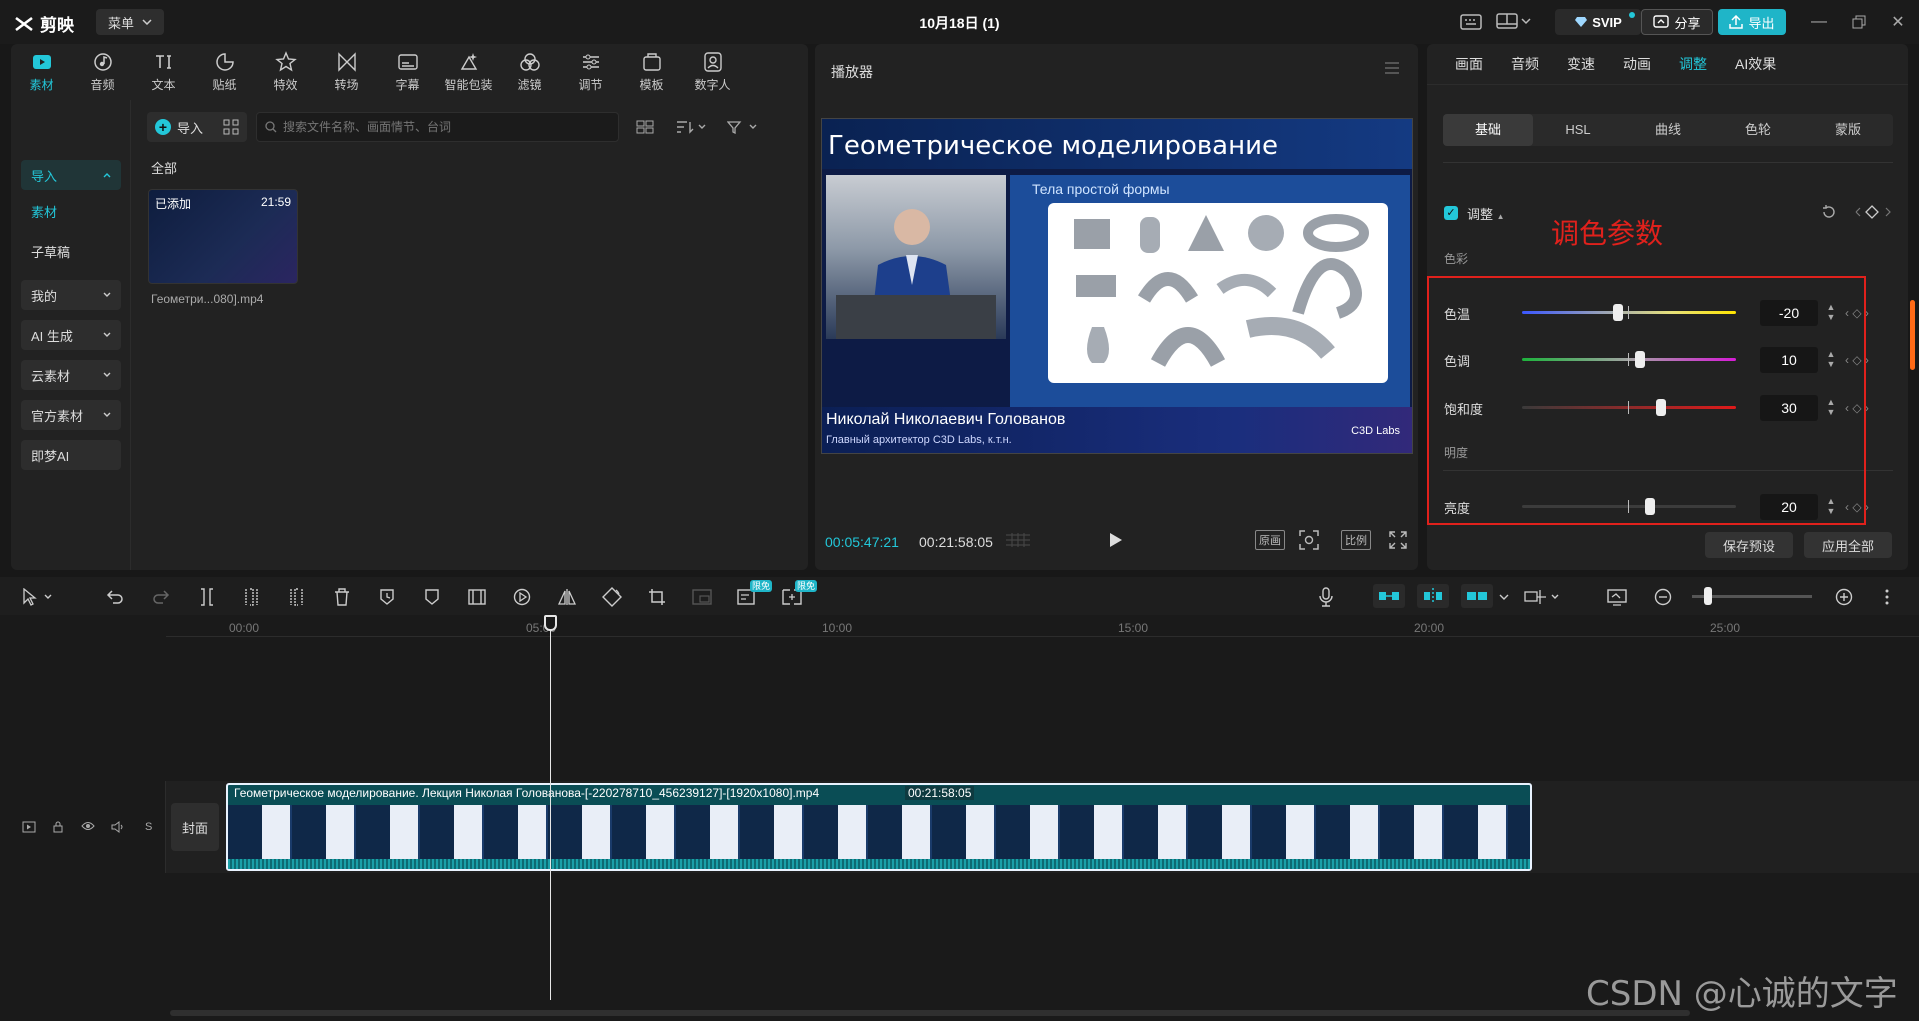 Image resolution: width=1919 pixels, height=1021 pixels. Describe the element at coordinates (1042, 626) in the screenshot. I see `time-ruler: 00:00 05:00 10:00 15:00 20:00 25:00` at that location.